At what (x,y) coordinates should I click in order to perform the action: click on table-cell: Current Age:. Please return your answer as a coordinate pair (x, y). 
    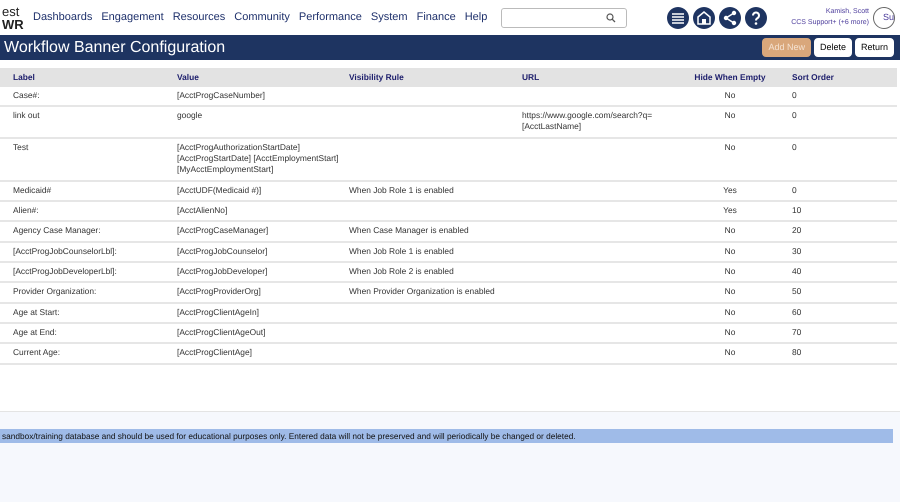
    Looking at the image, I should click on (36, 352).